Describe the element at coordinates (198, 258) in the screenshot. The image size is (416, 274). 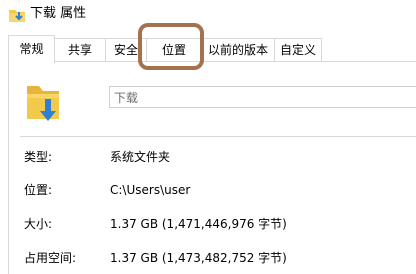
I see `size-on-disk-value: 1.37 GB (1,473,482,752 字节)` at that location.